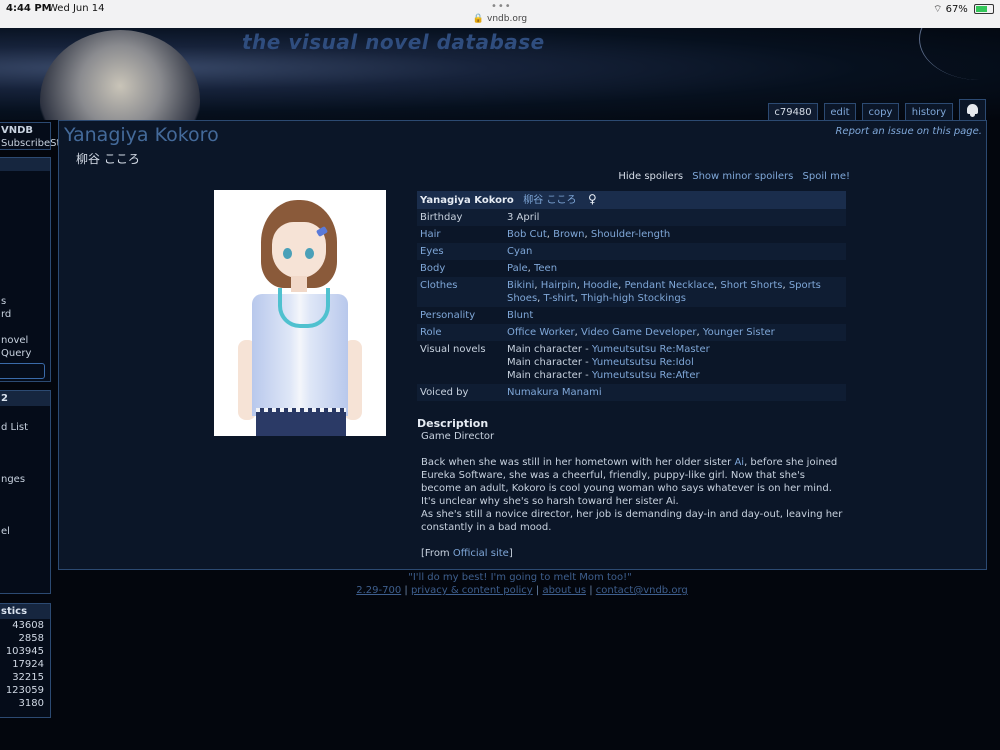 This screenshot has width=1000, height=750. Describe the element at coordinates (908, 131) in the screenshot. I see `report-issue-link: Report an issue on this page.` at that location.